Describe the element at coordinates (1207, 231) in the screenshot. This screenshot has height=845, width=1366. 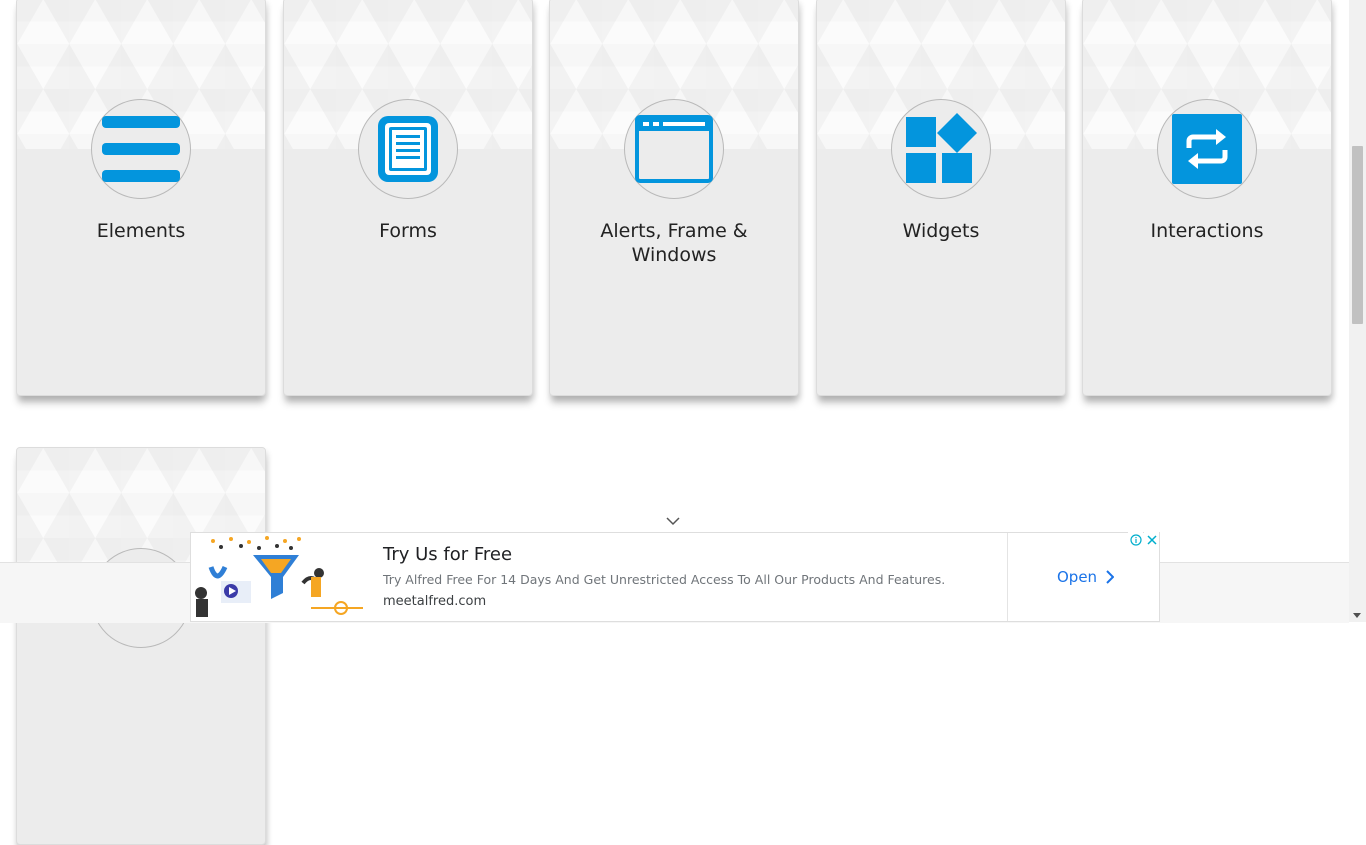
I see `card-title: Interactions` at that location.